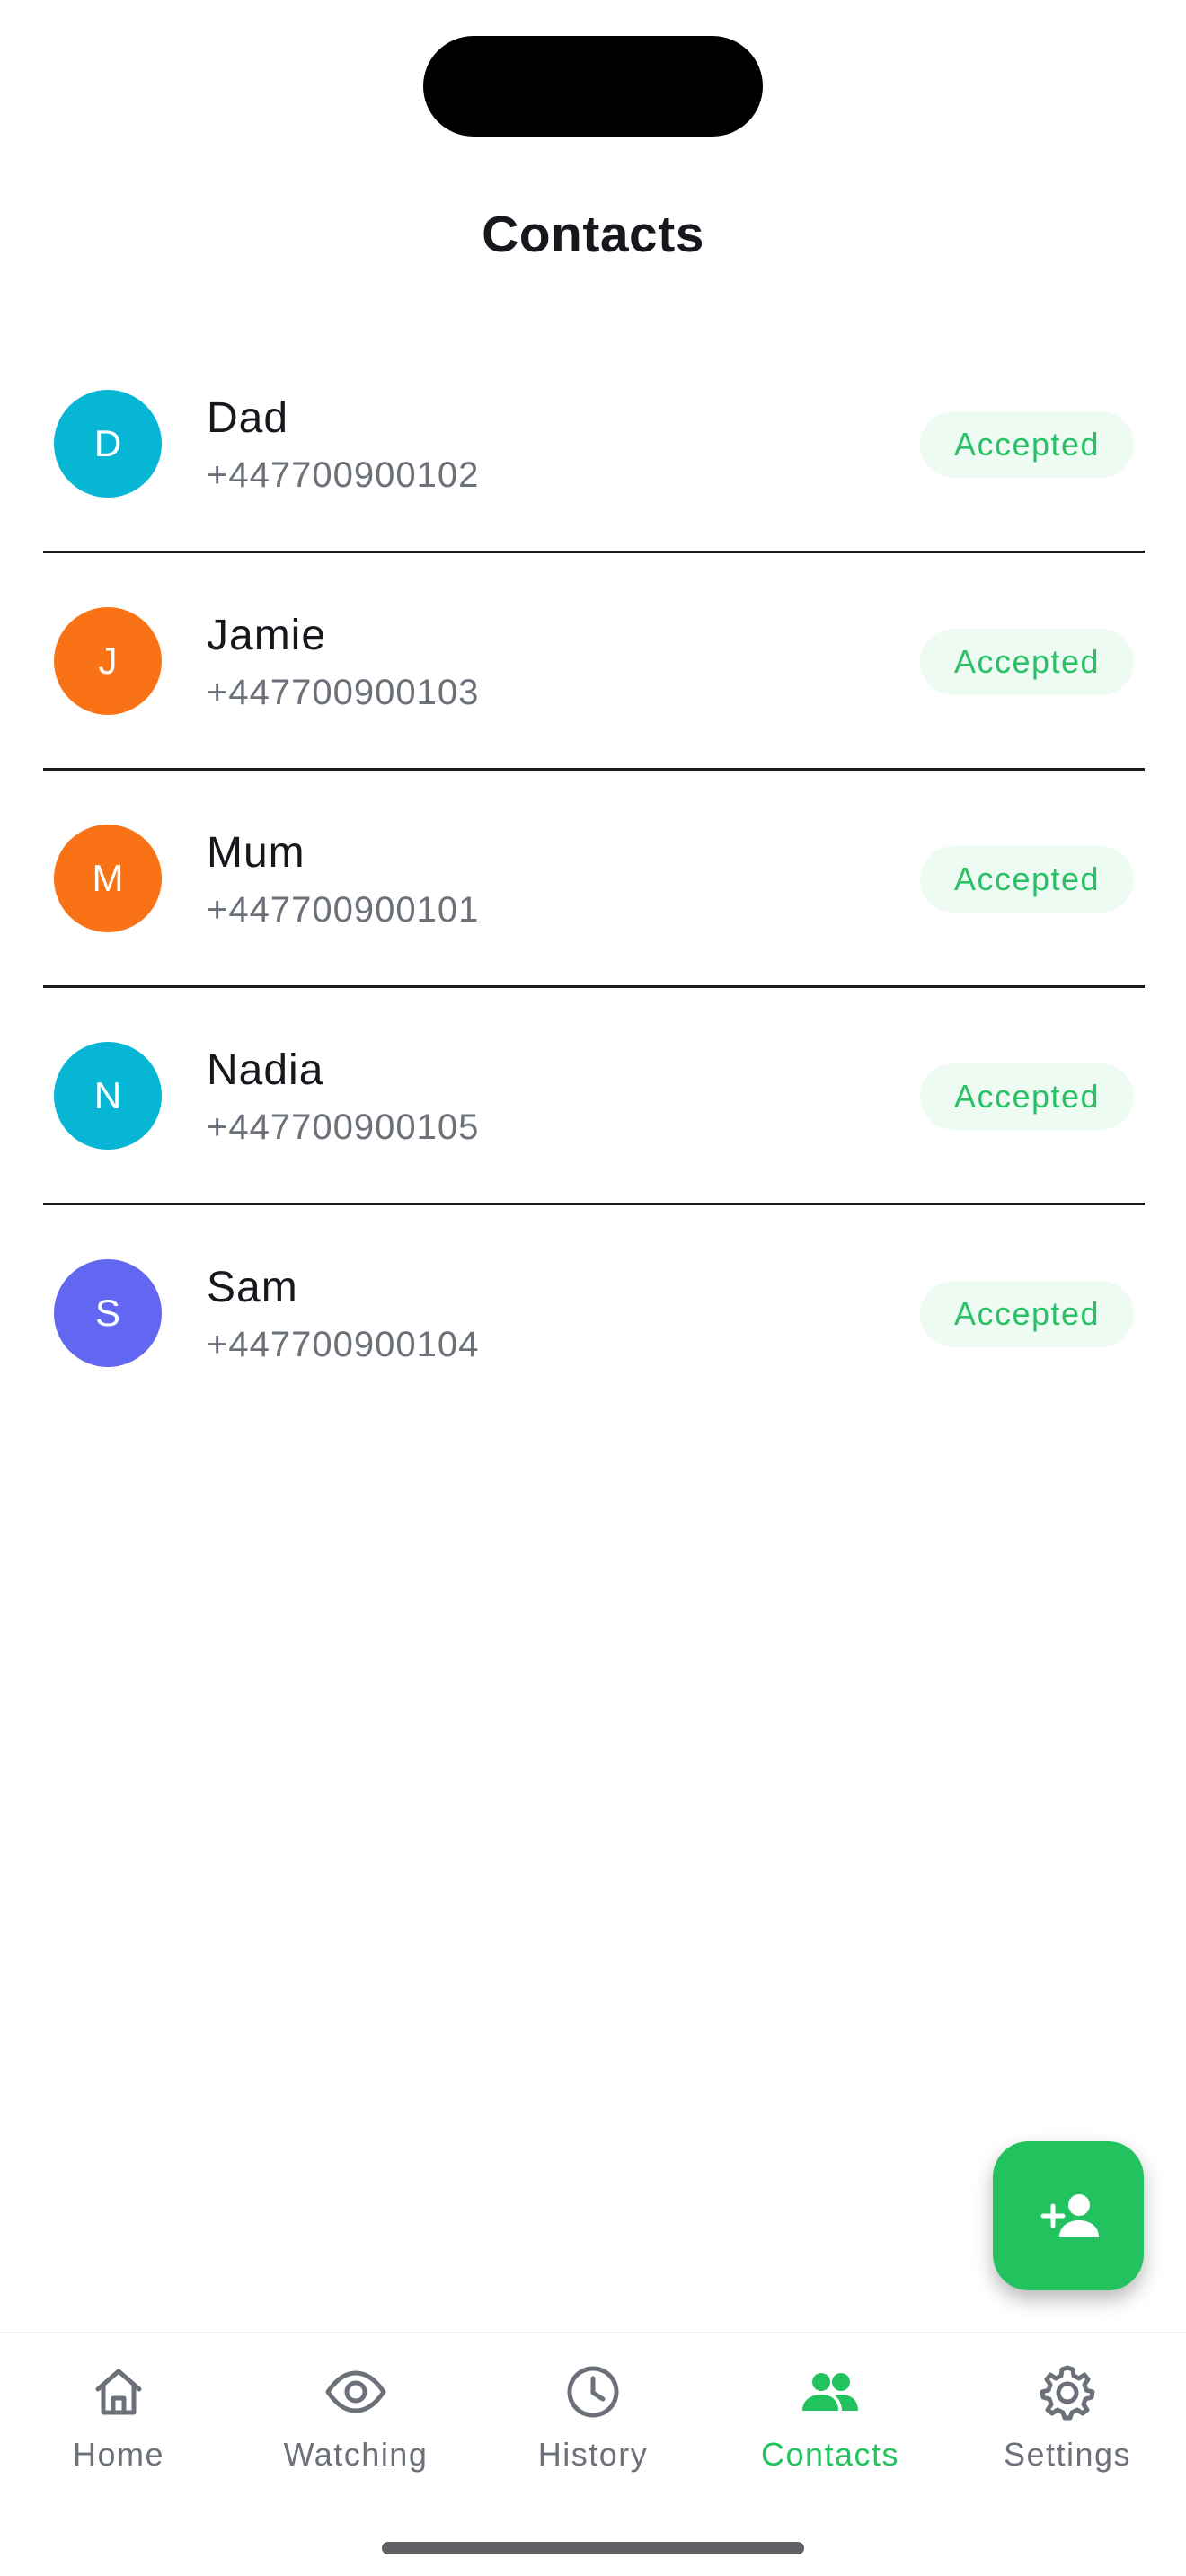  Describe the element at coordinates (267, 635) in the screenshot. I see `contact-name: Jamie` at that location.